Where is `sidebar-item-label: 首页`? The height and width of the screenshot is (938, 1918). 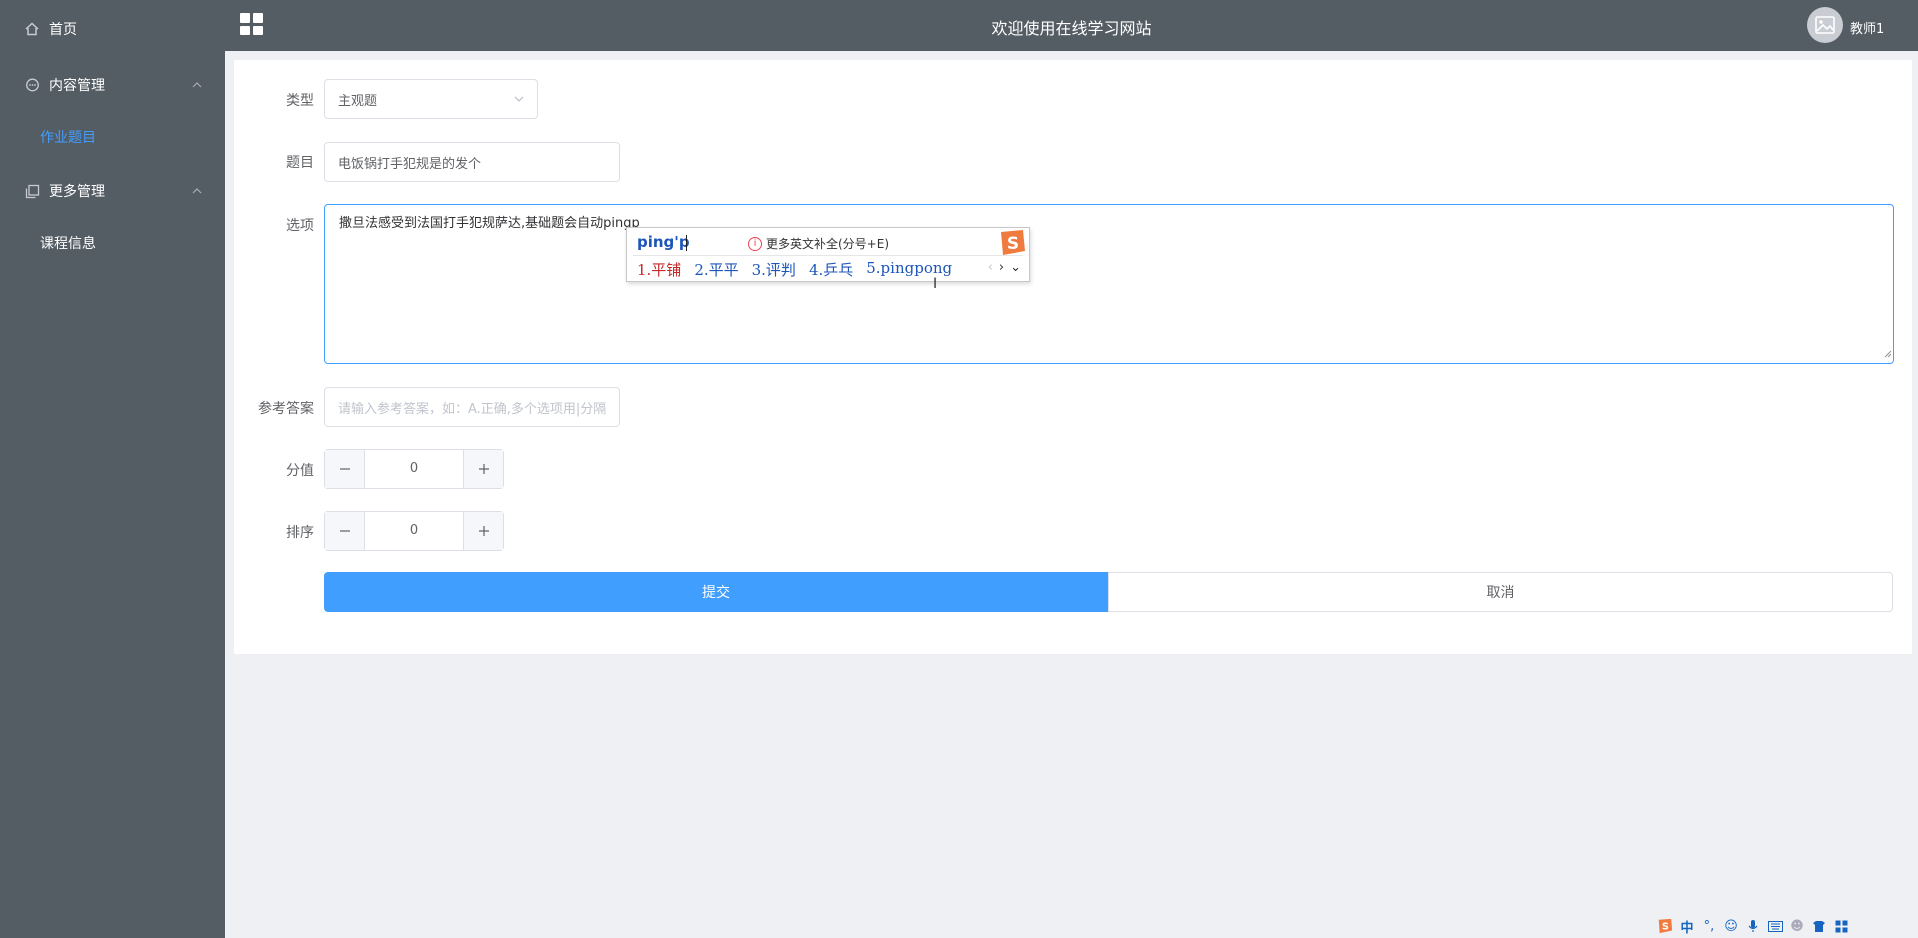 sidebar-item-label: 首页 is located at coordinates (63, 30).